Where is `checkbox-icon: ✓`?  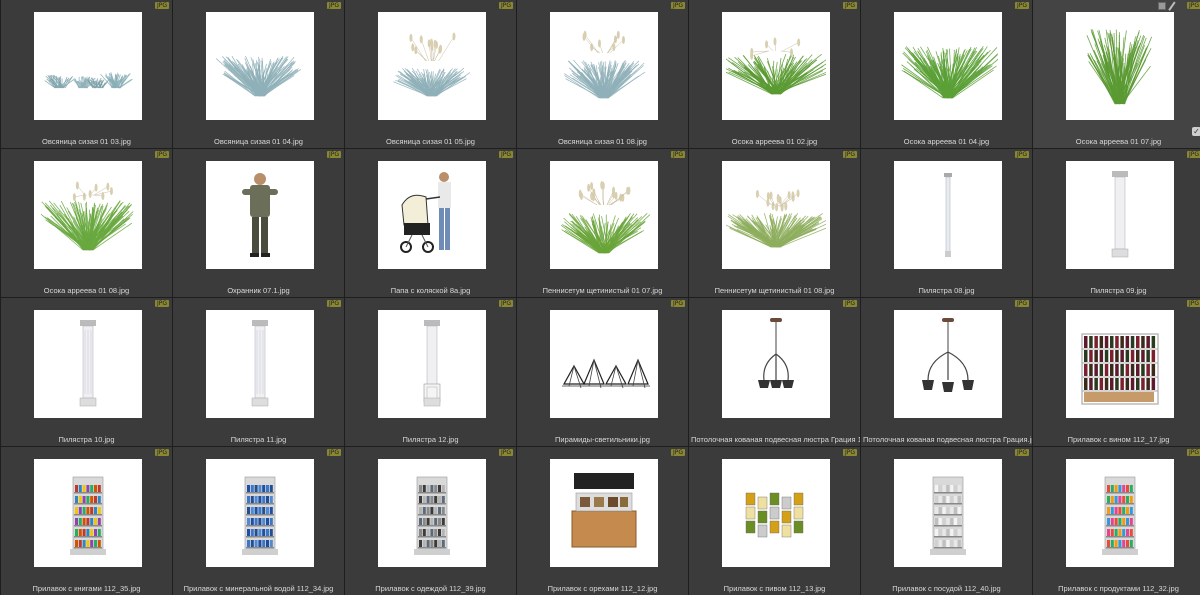
checkbox-icon: ✓ is located at coordinates (1196, 131).